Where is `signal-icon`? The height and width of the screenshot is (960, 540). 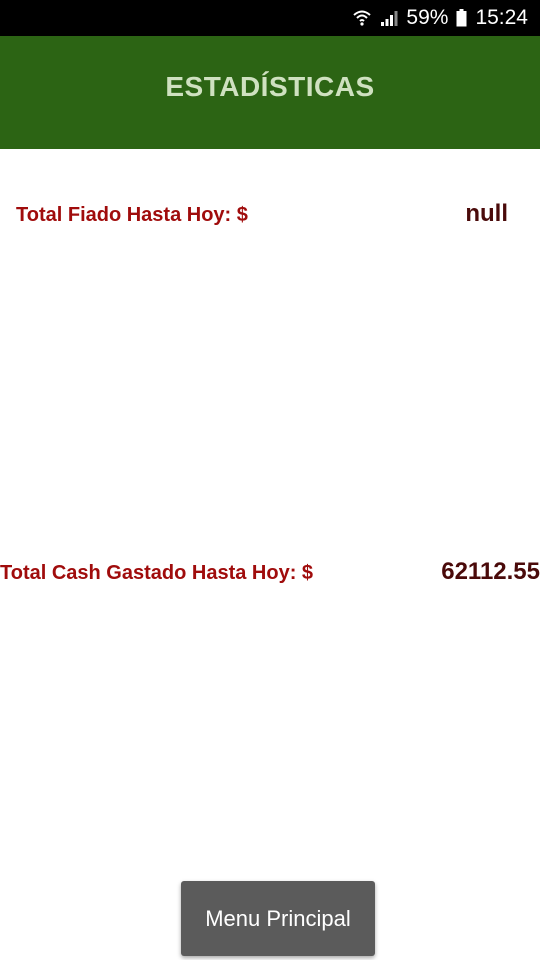 signal-icon is located at coordinates (389, 18).